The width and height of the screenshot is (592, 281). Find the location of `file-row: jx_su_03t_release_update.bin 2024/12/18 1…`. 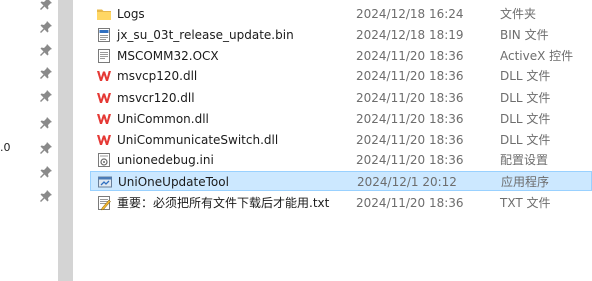

file-row: jx_su_03t_release_update.bin 2024/12/18 1… is located at coordinates (341, 35).